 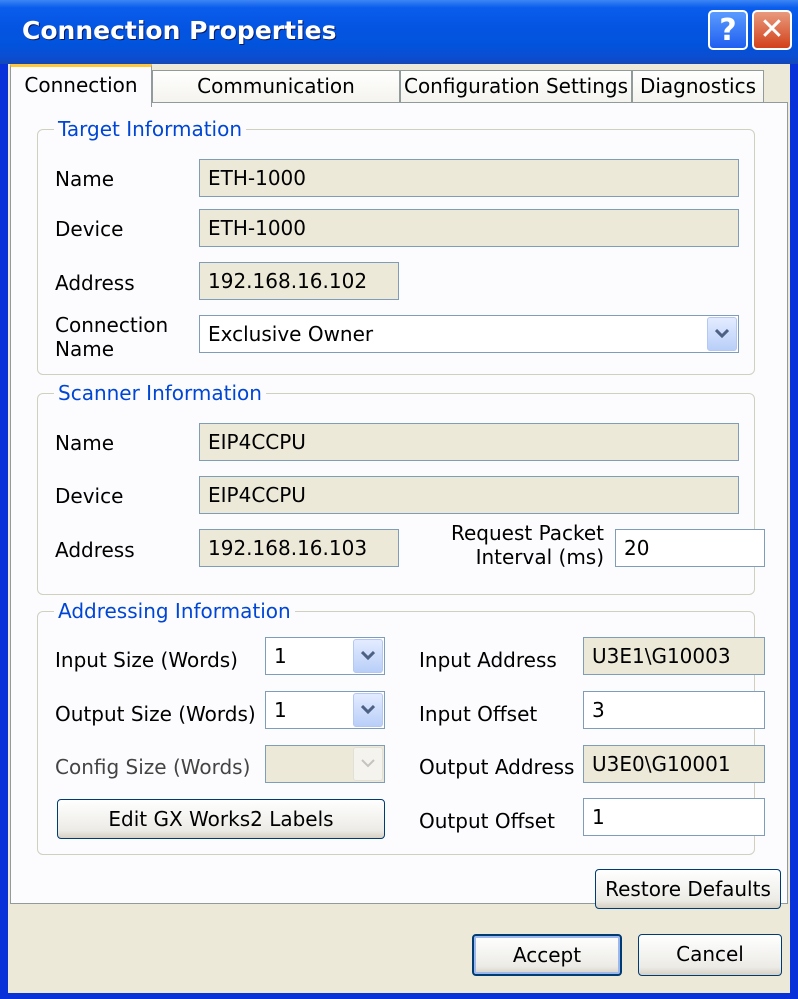 What do you see at coordinates (221, 819) in the screenshot?
I see `edit-labels-button: Edit GX Works2 Labels` at bounding box center [221, 819].